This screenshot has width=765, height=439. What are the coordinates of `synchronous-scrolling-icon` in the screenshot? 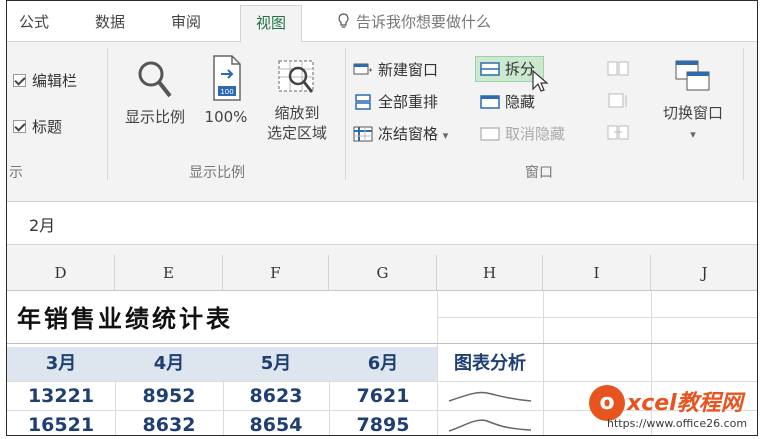 It's located at (618, 101).